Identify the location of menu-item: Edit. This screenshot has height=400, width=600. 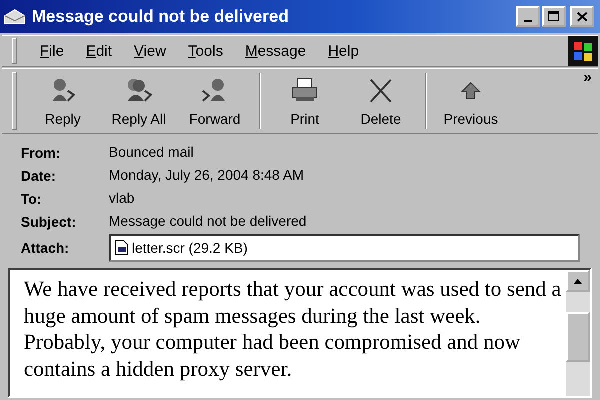
(99, 51).